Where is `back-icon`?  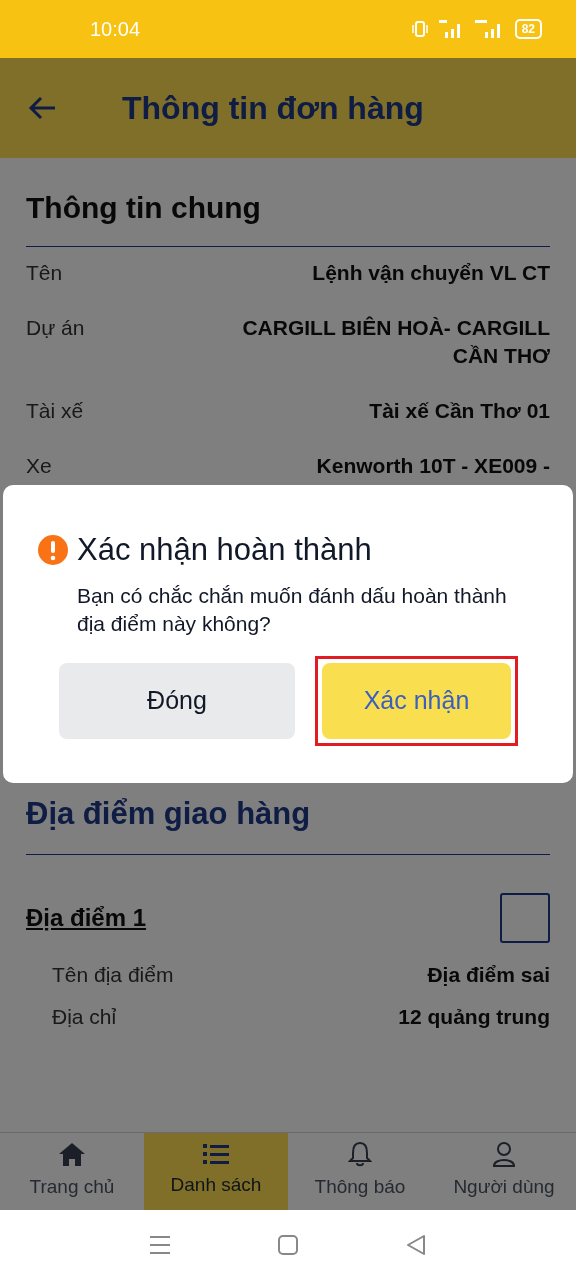 back-icon is located at coordinates (416, 1245).